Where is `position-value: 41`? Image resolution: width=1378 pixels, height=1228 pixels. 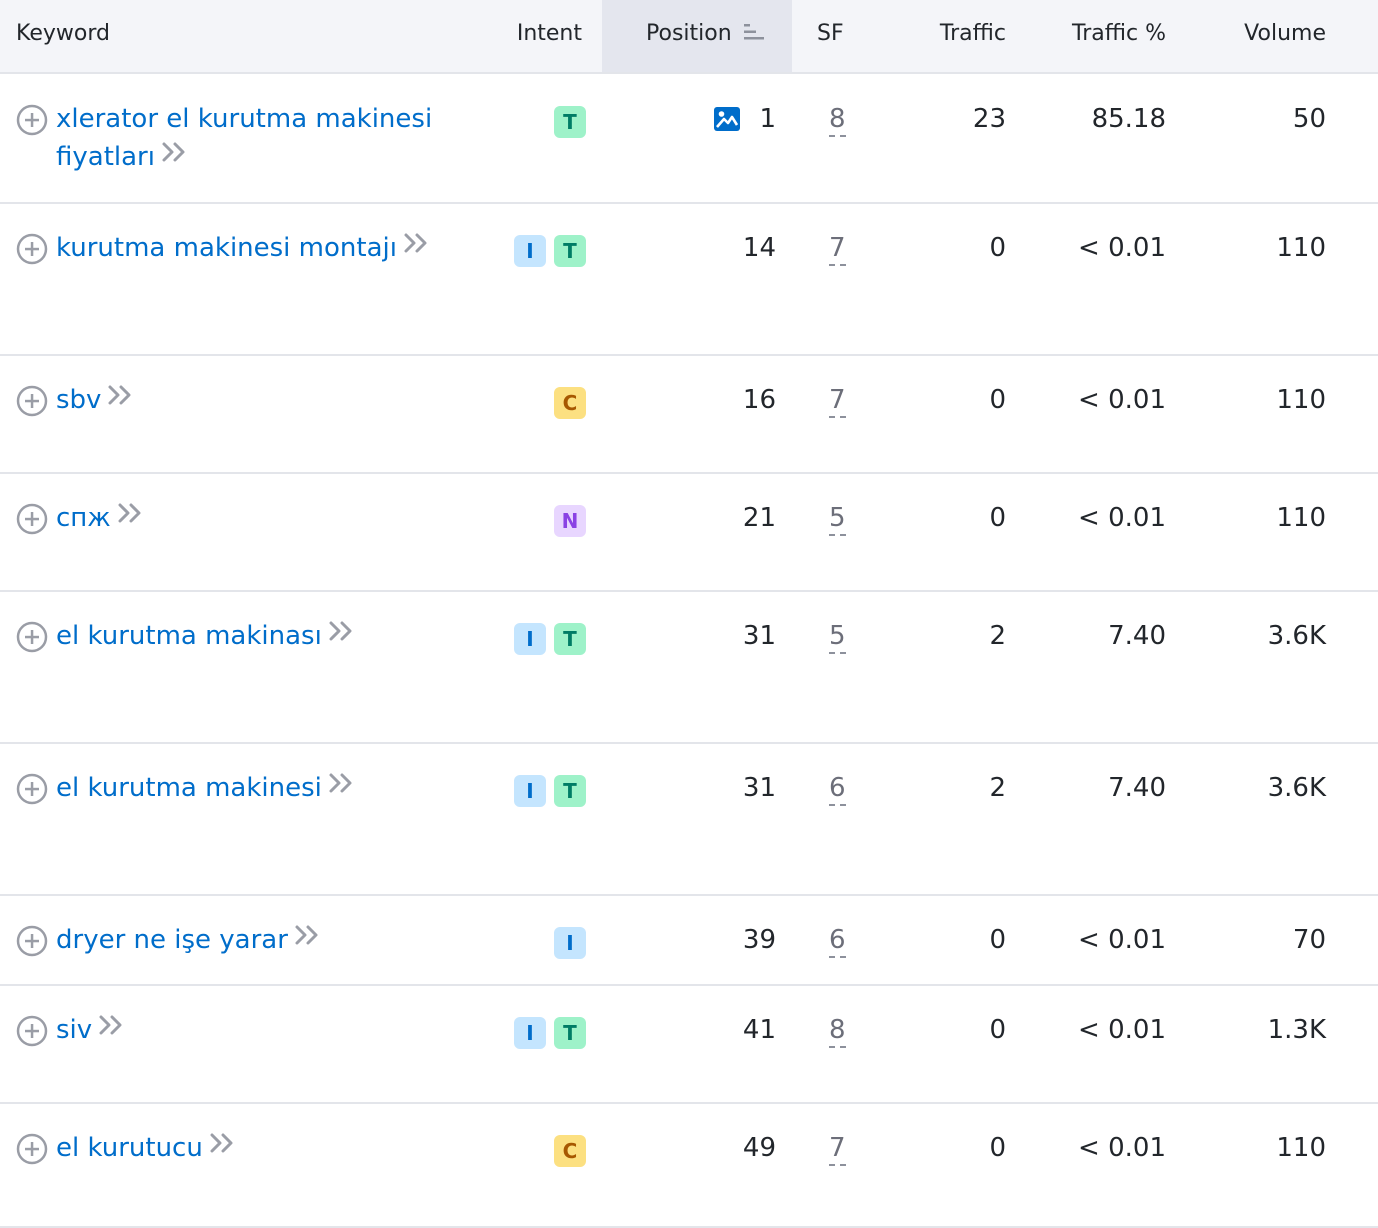
position-value: 41 is located at coordinates (759, 1030).